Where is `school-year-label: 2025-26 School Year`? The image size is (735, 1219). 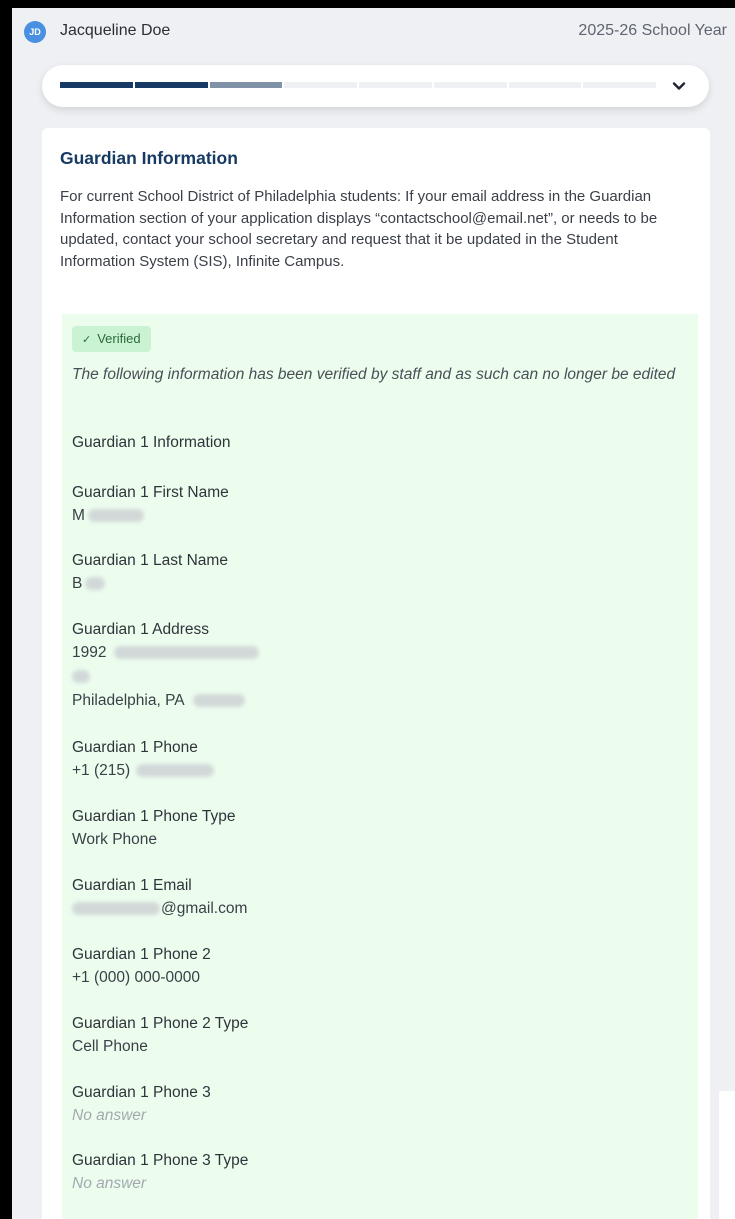 school-year-label: 2025-26 School Year is located at coordinates (652, 30).